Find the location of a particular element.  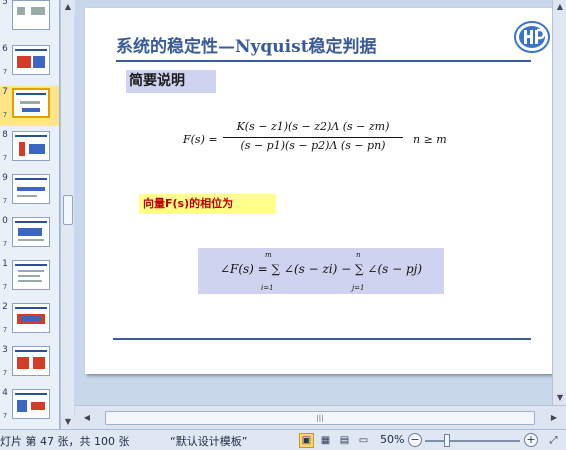

phase-formula-expression: ∠F(s) = ∑ ∠(s − zi) − ∑ ∠(s − pj) is located at coordinates (321, 269).